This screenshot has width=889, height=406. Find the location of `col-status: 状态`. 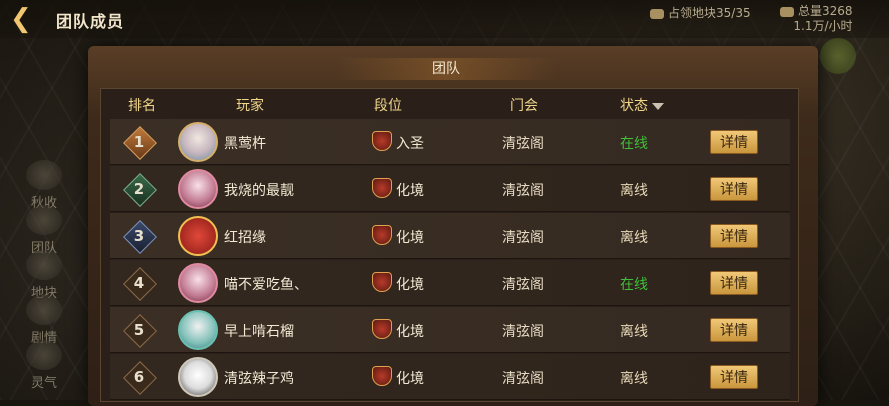

col-status: 状态 is located at coordinates (642, 105).